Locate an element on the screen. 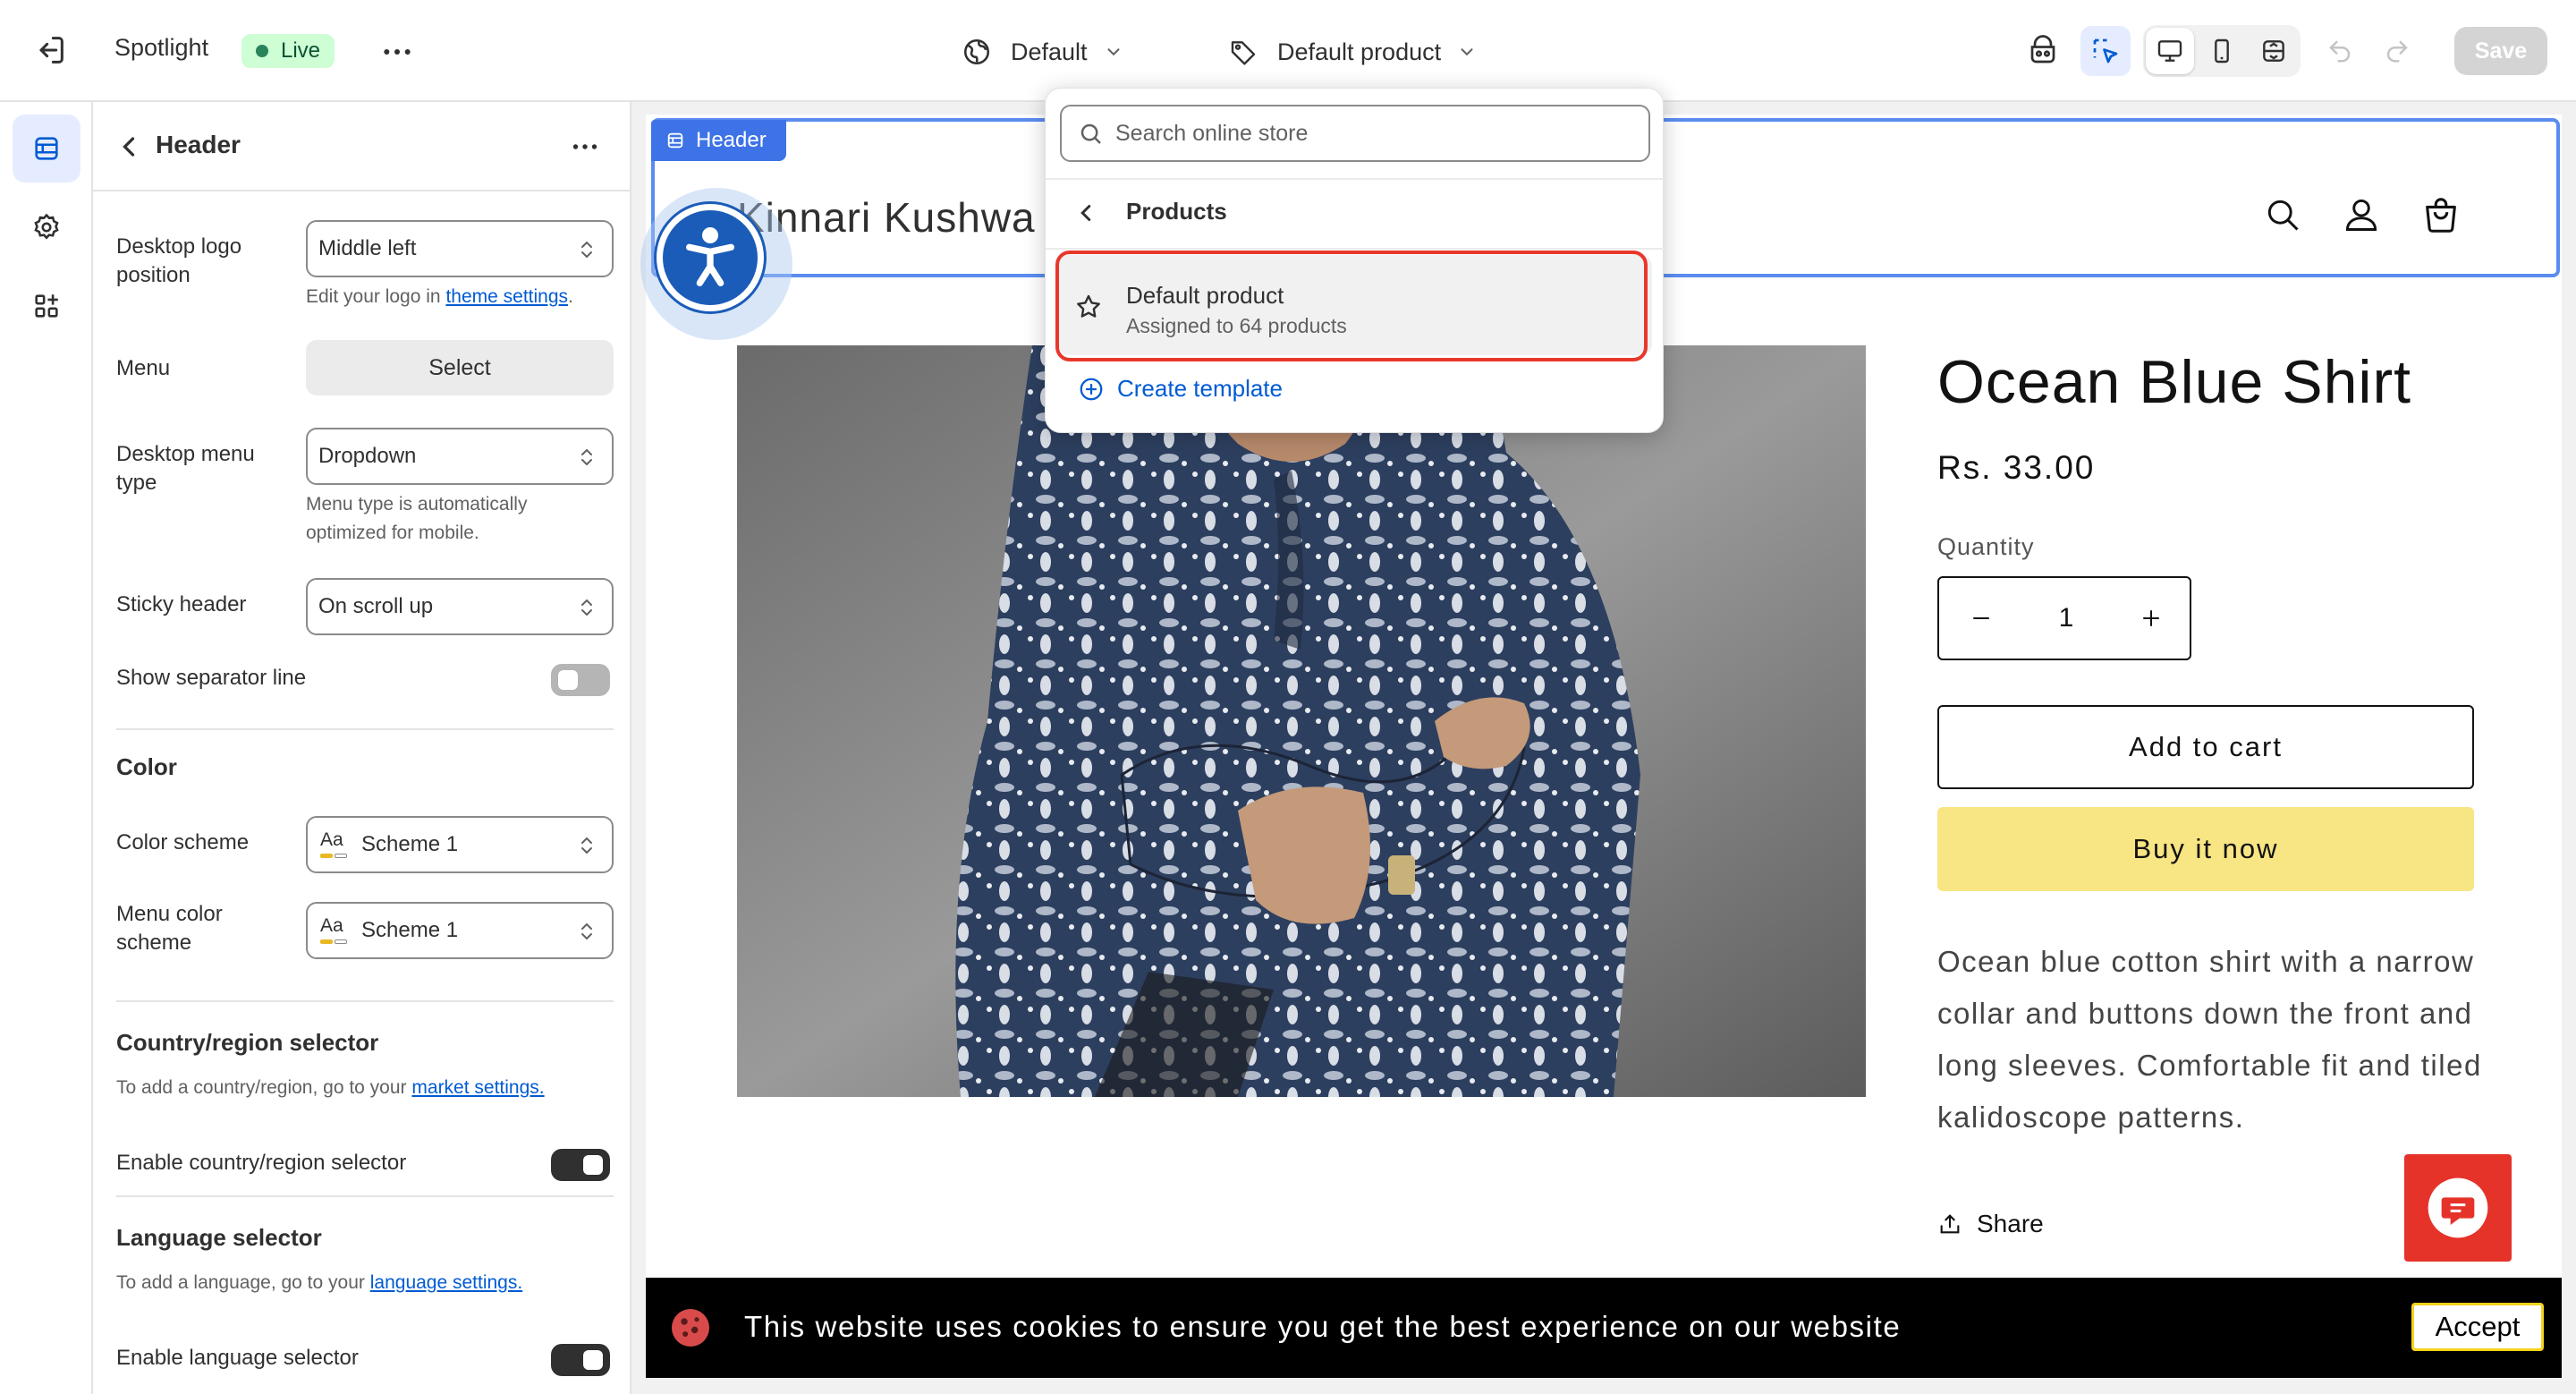 This screenshot has height=1394, width=2576. desktop-icon is located at coordinates (2170, 51).